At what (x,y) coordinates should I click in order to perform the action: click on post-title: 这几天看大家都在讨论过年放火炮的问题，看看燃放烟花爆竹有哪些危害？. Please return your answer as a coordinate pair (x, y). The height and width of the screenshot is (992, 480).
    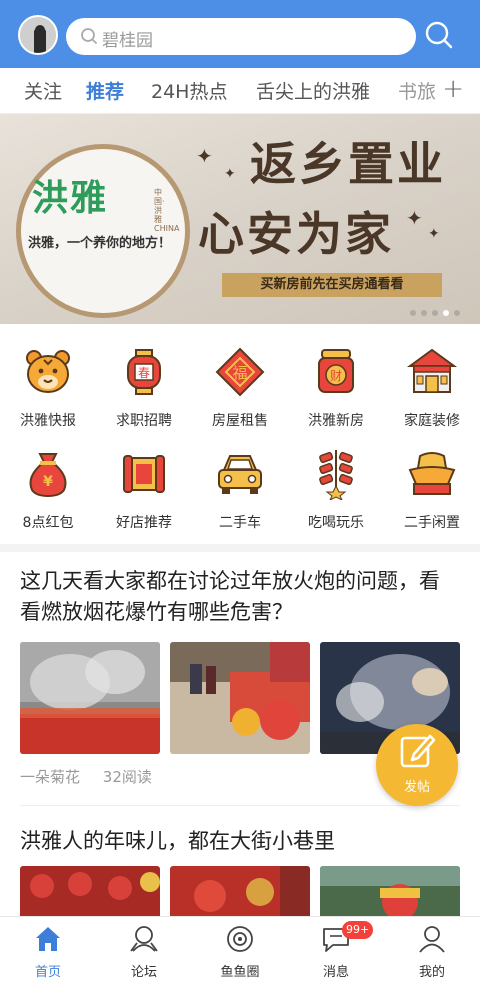
    Looking at the image, I should click on (240, 597).